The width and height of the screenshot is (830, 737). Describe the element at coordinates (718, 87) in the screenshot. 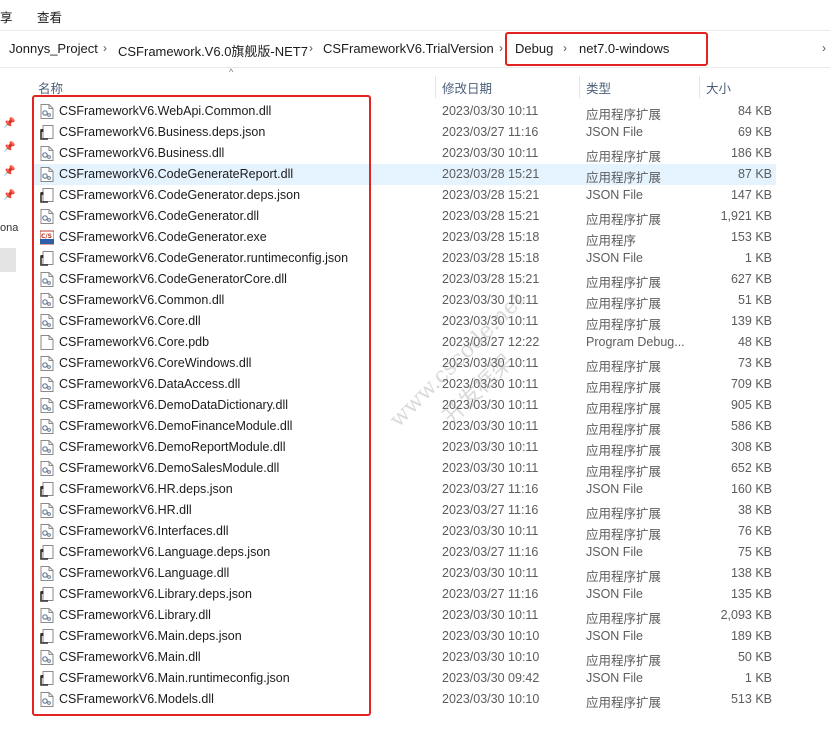

I see `column-header-size: 大小` at that location.